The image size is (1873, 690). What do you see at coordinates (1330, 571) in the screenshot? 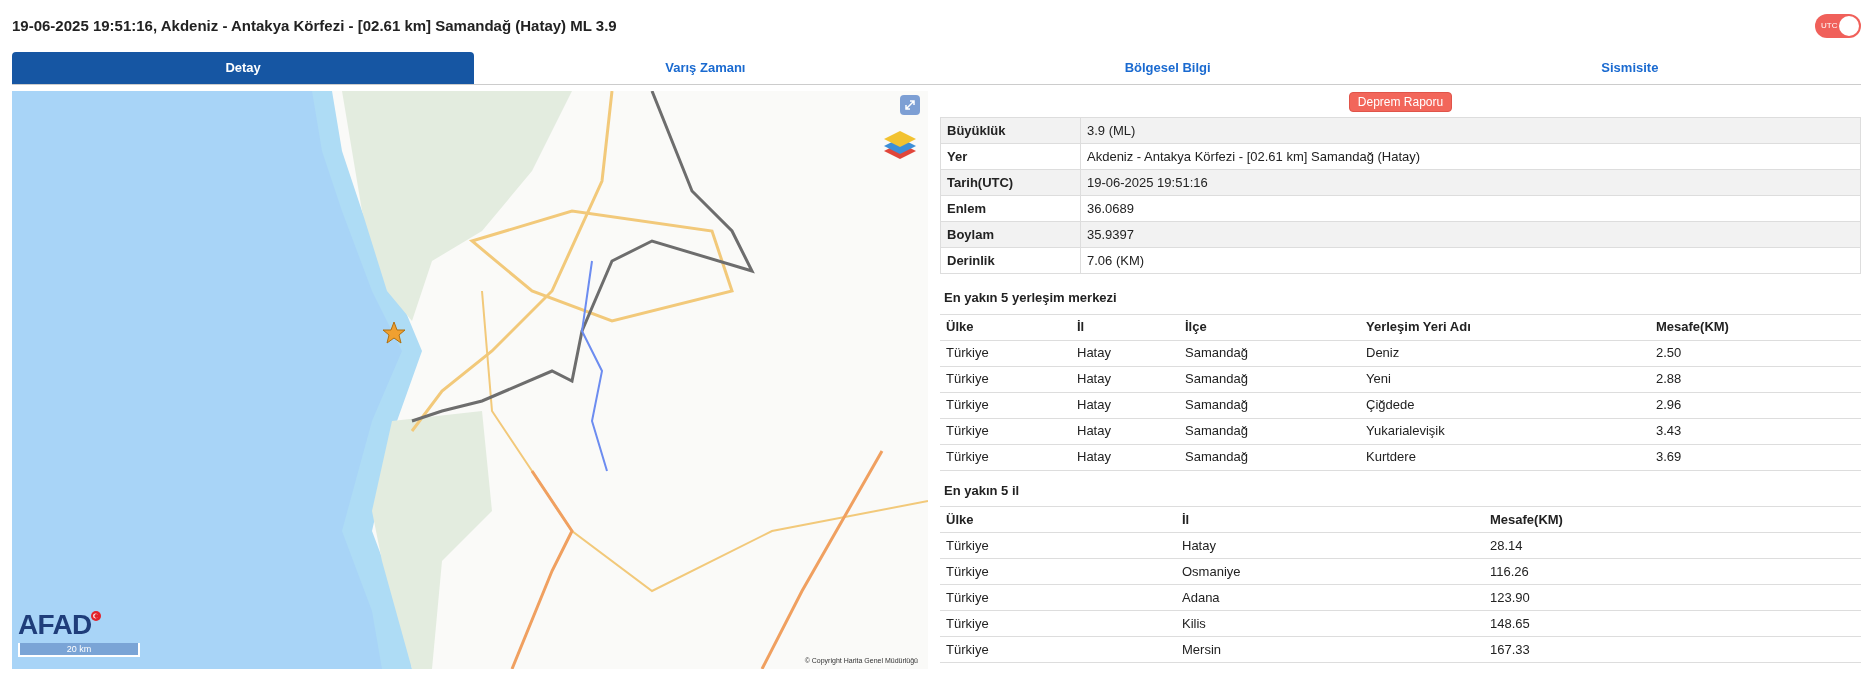
I see `table-cell: Osmaniye` at bounding box center [1330, 571].